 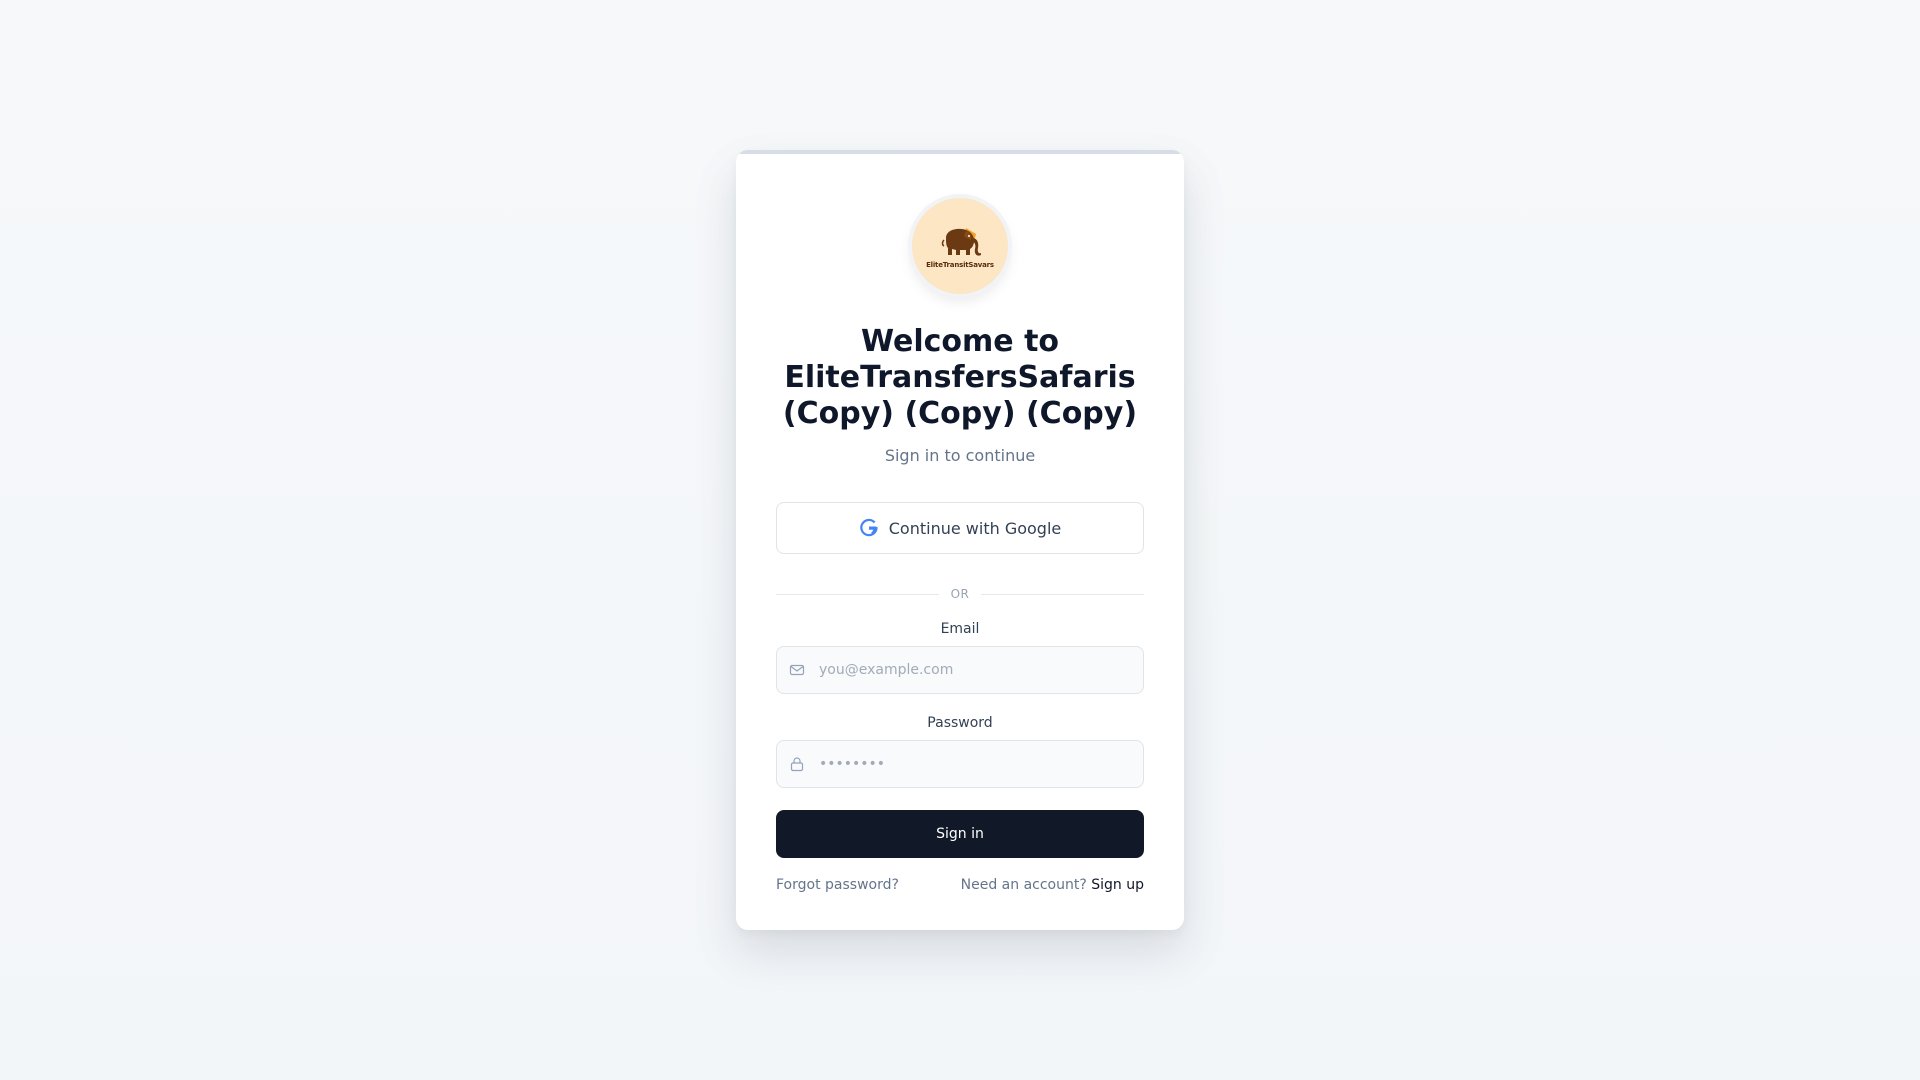 I want to click on divider-line-right, so click(x=1063, y=594).